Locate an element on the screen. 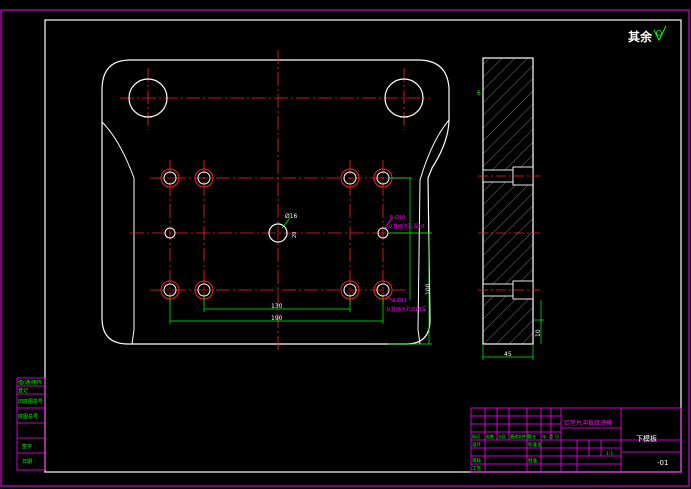 This screenshot has width=691, height=489. svg-text: 年 is located at coordinates (544, 436).